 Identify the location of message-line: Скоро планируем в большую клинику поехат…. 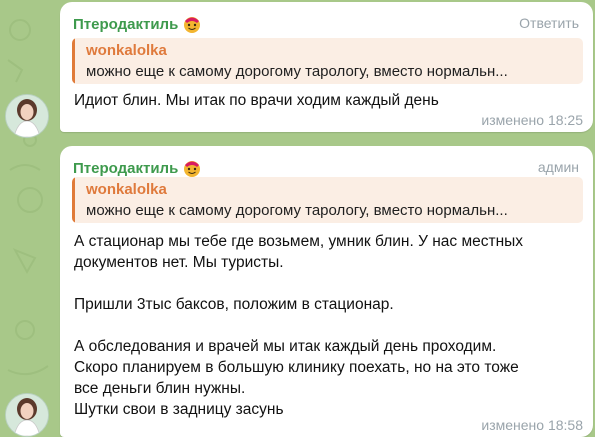
(296, 367).